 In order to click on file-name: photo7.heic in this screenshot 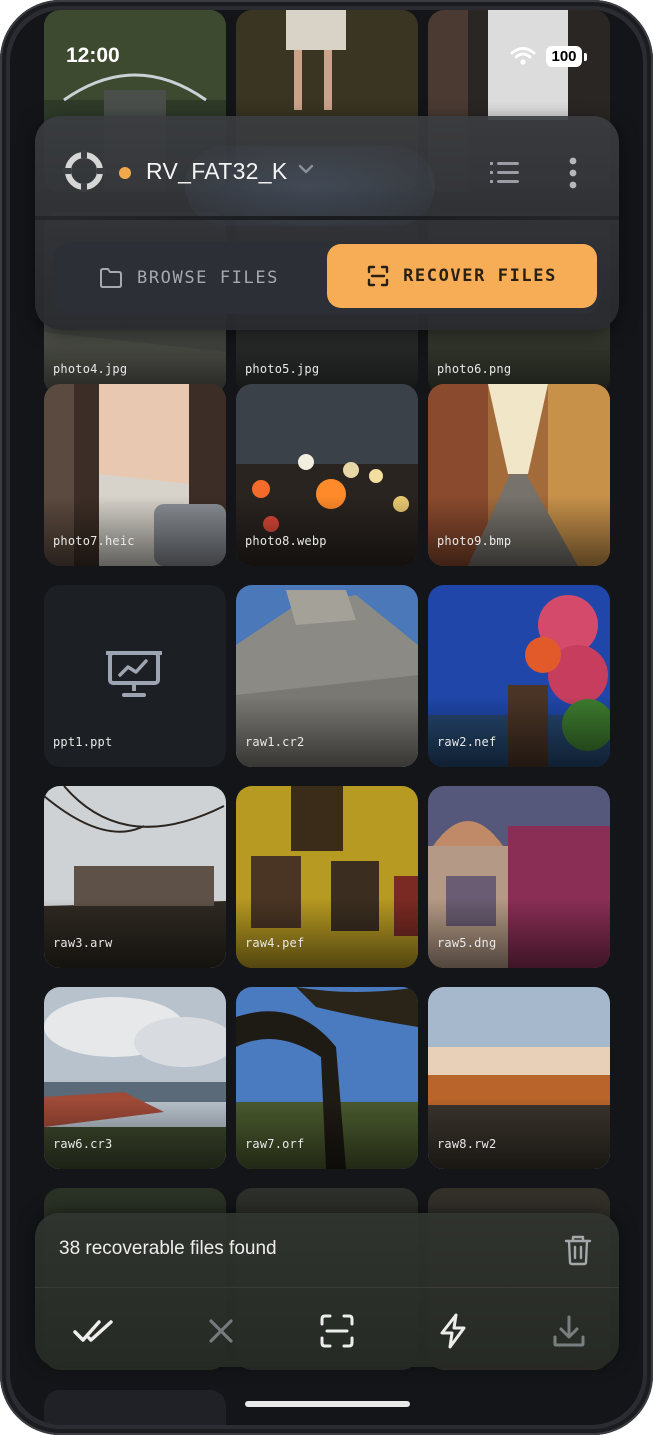, I will do `click(94, 541)`.